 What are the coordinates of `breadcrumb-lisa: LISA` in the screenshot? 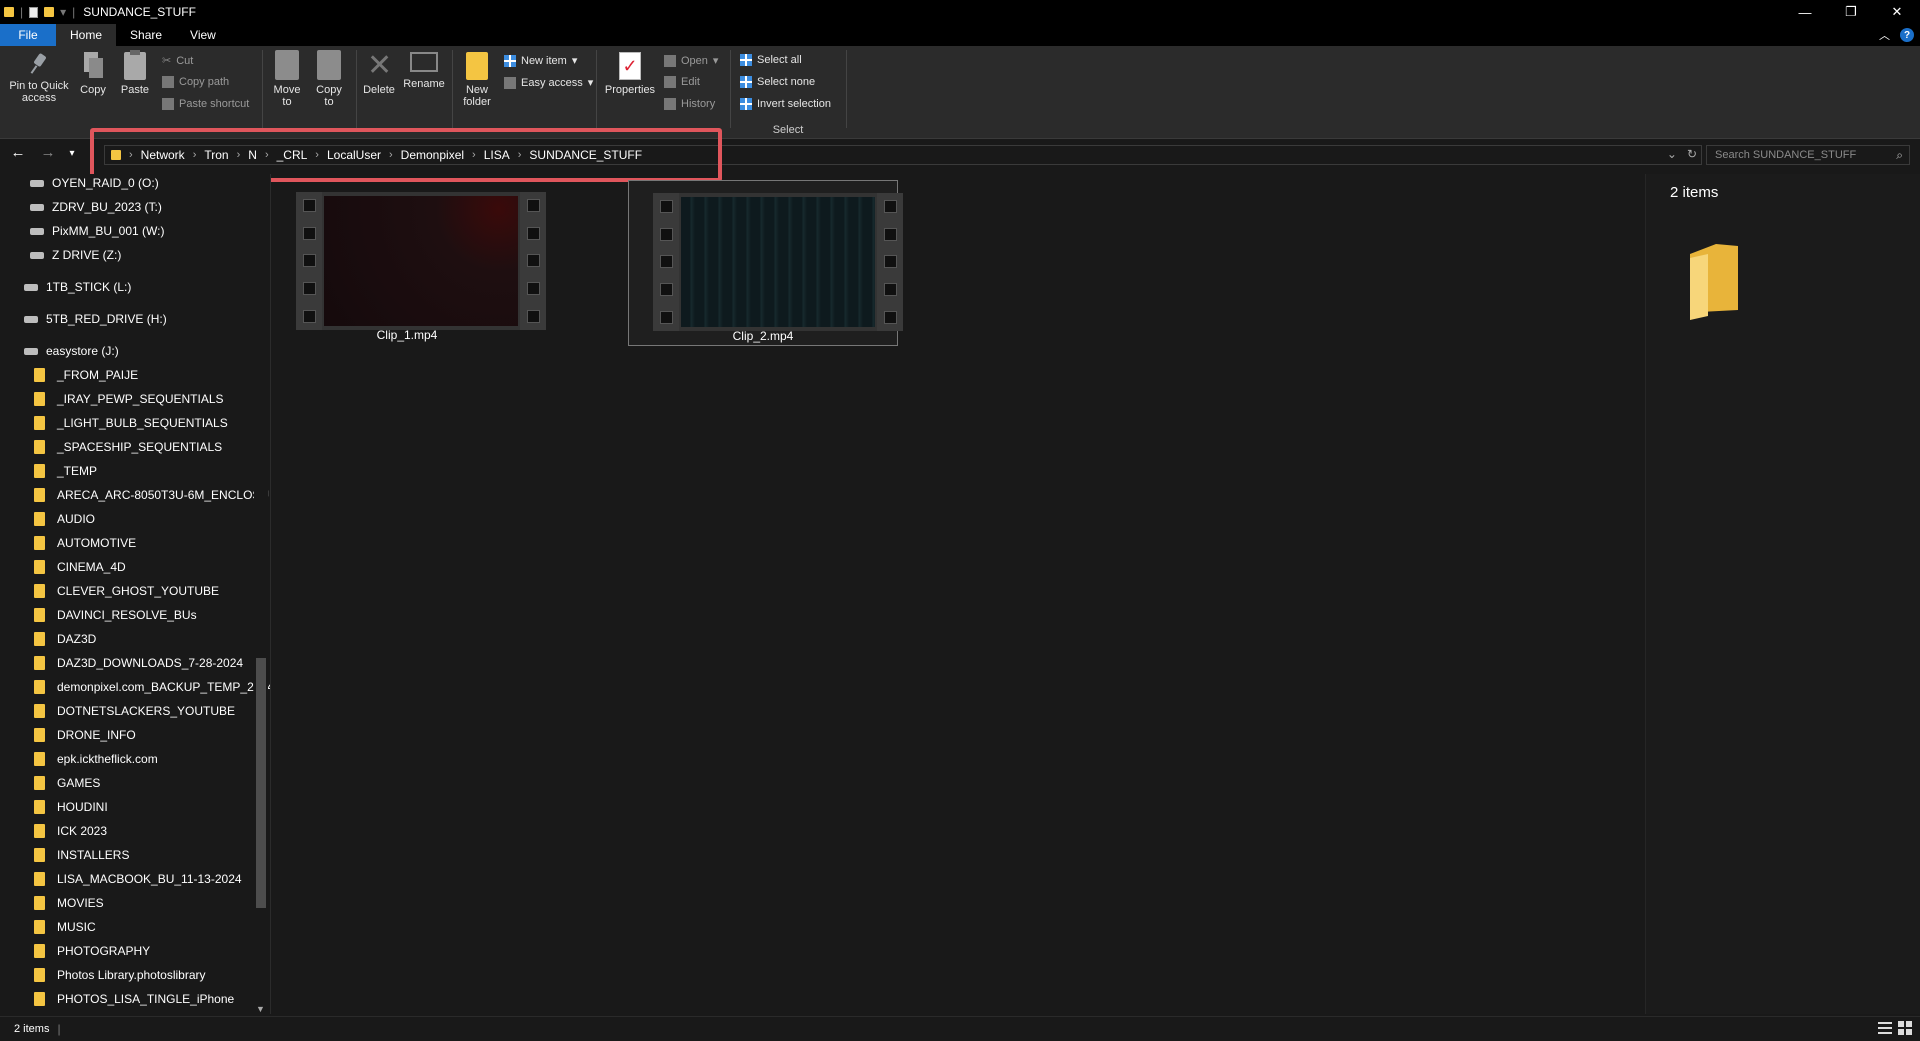 It's located at (497, 155).